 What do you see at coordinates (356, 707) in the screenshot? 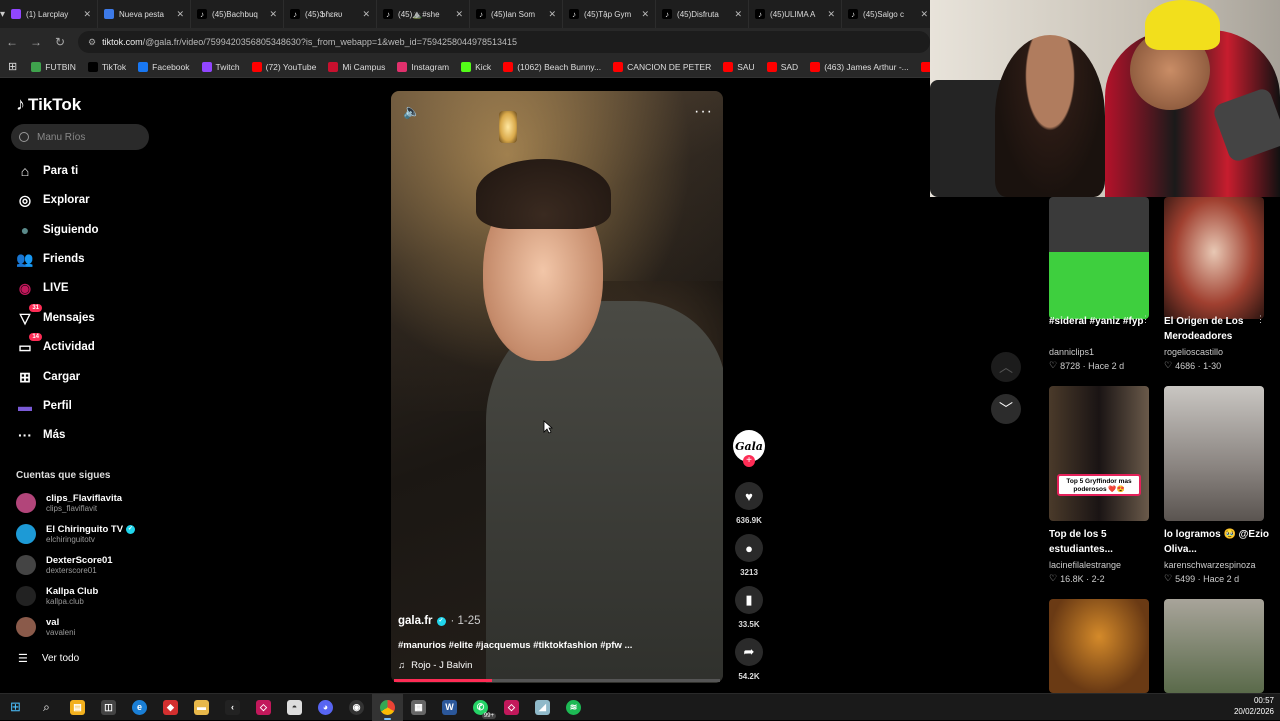
I see `obs-icon: ◉` at bounding box center [356, 707].